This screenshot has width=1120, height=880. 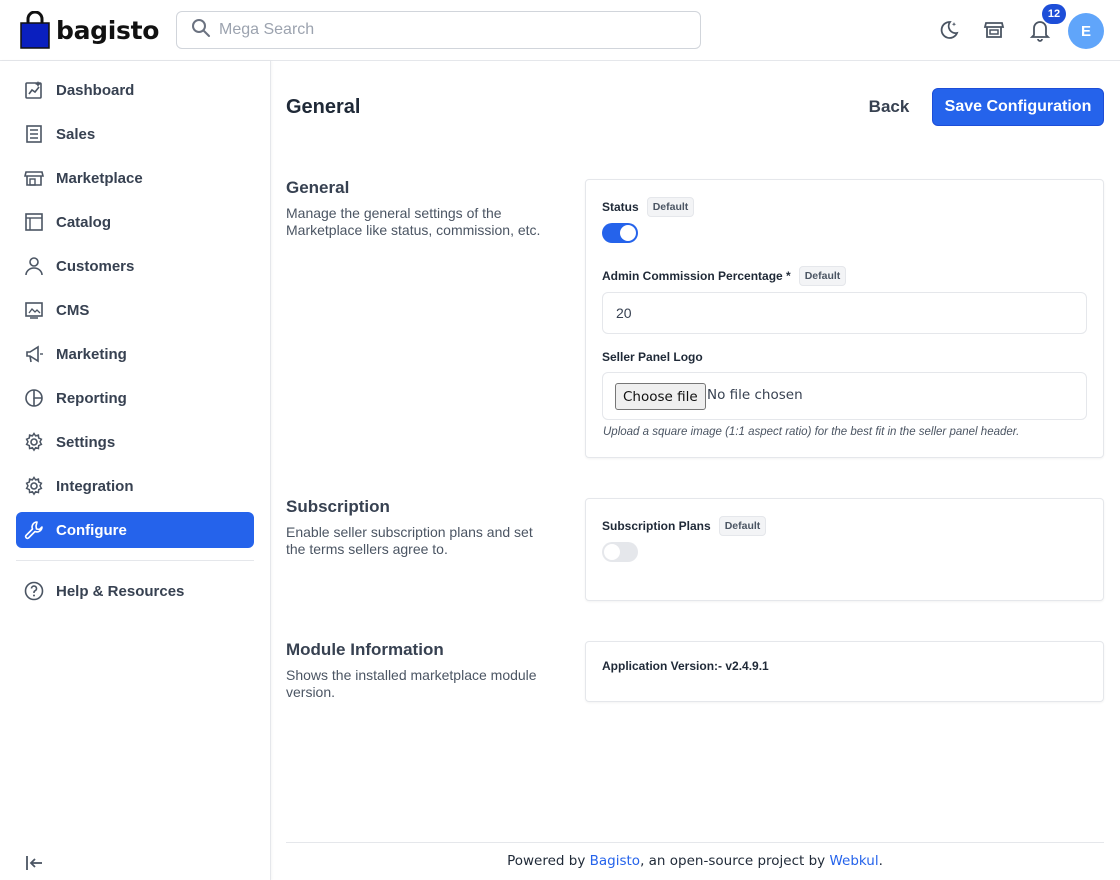 I want to click on commission-label: Admin Commission Percentage *, so click(x=696, y=276).